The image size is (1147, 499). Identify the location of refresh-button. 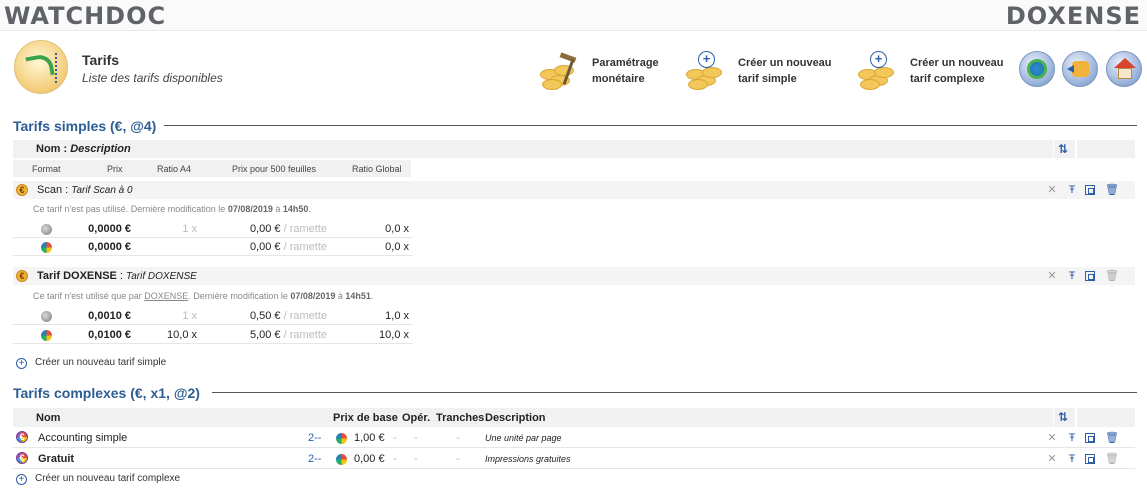
(1037, 69).